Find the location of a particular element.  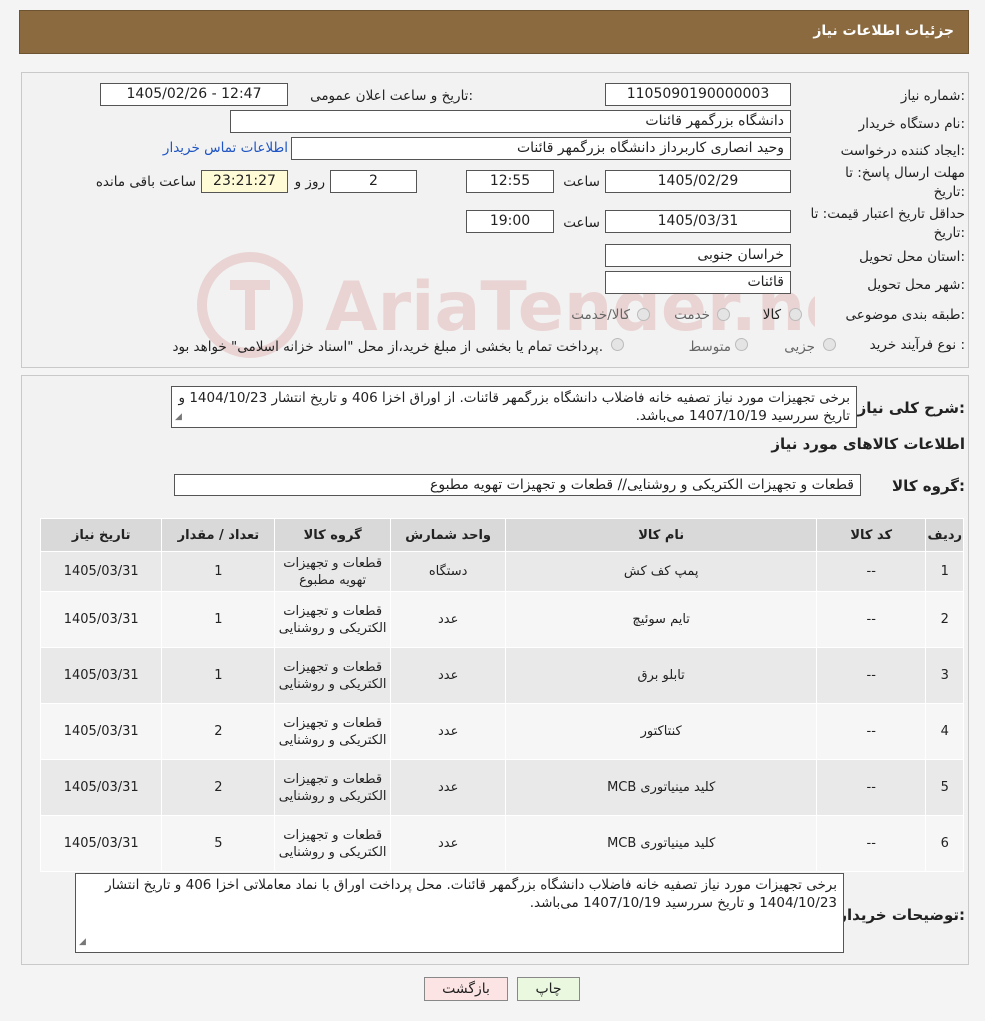

announce-label: تاریخ و ساعت اعلان عمومی: is located at coordinates (391, 96).